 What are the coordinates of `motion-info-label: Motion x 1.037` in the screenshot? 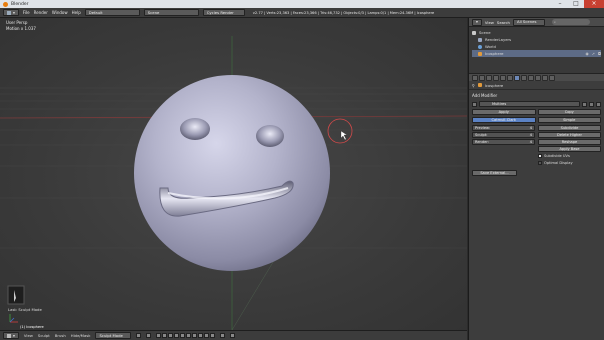 It's located at (21, 28).